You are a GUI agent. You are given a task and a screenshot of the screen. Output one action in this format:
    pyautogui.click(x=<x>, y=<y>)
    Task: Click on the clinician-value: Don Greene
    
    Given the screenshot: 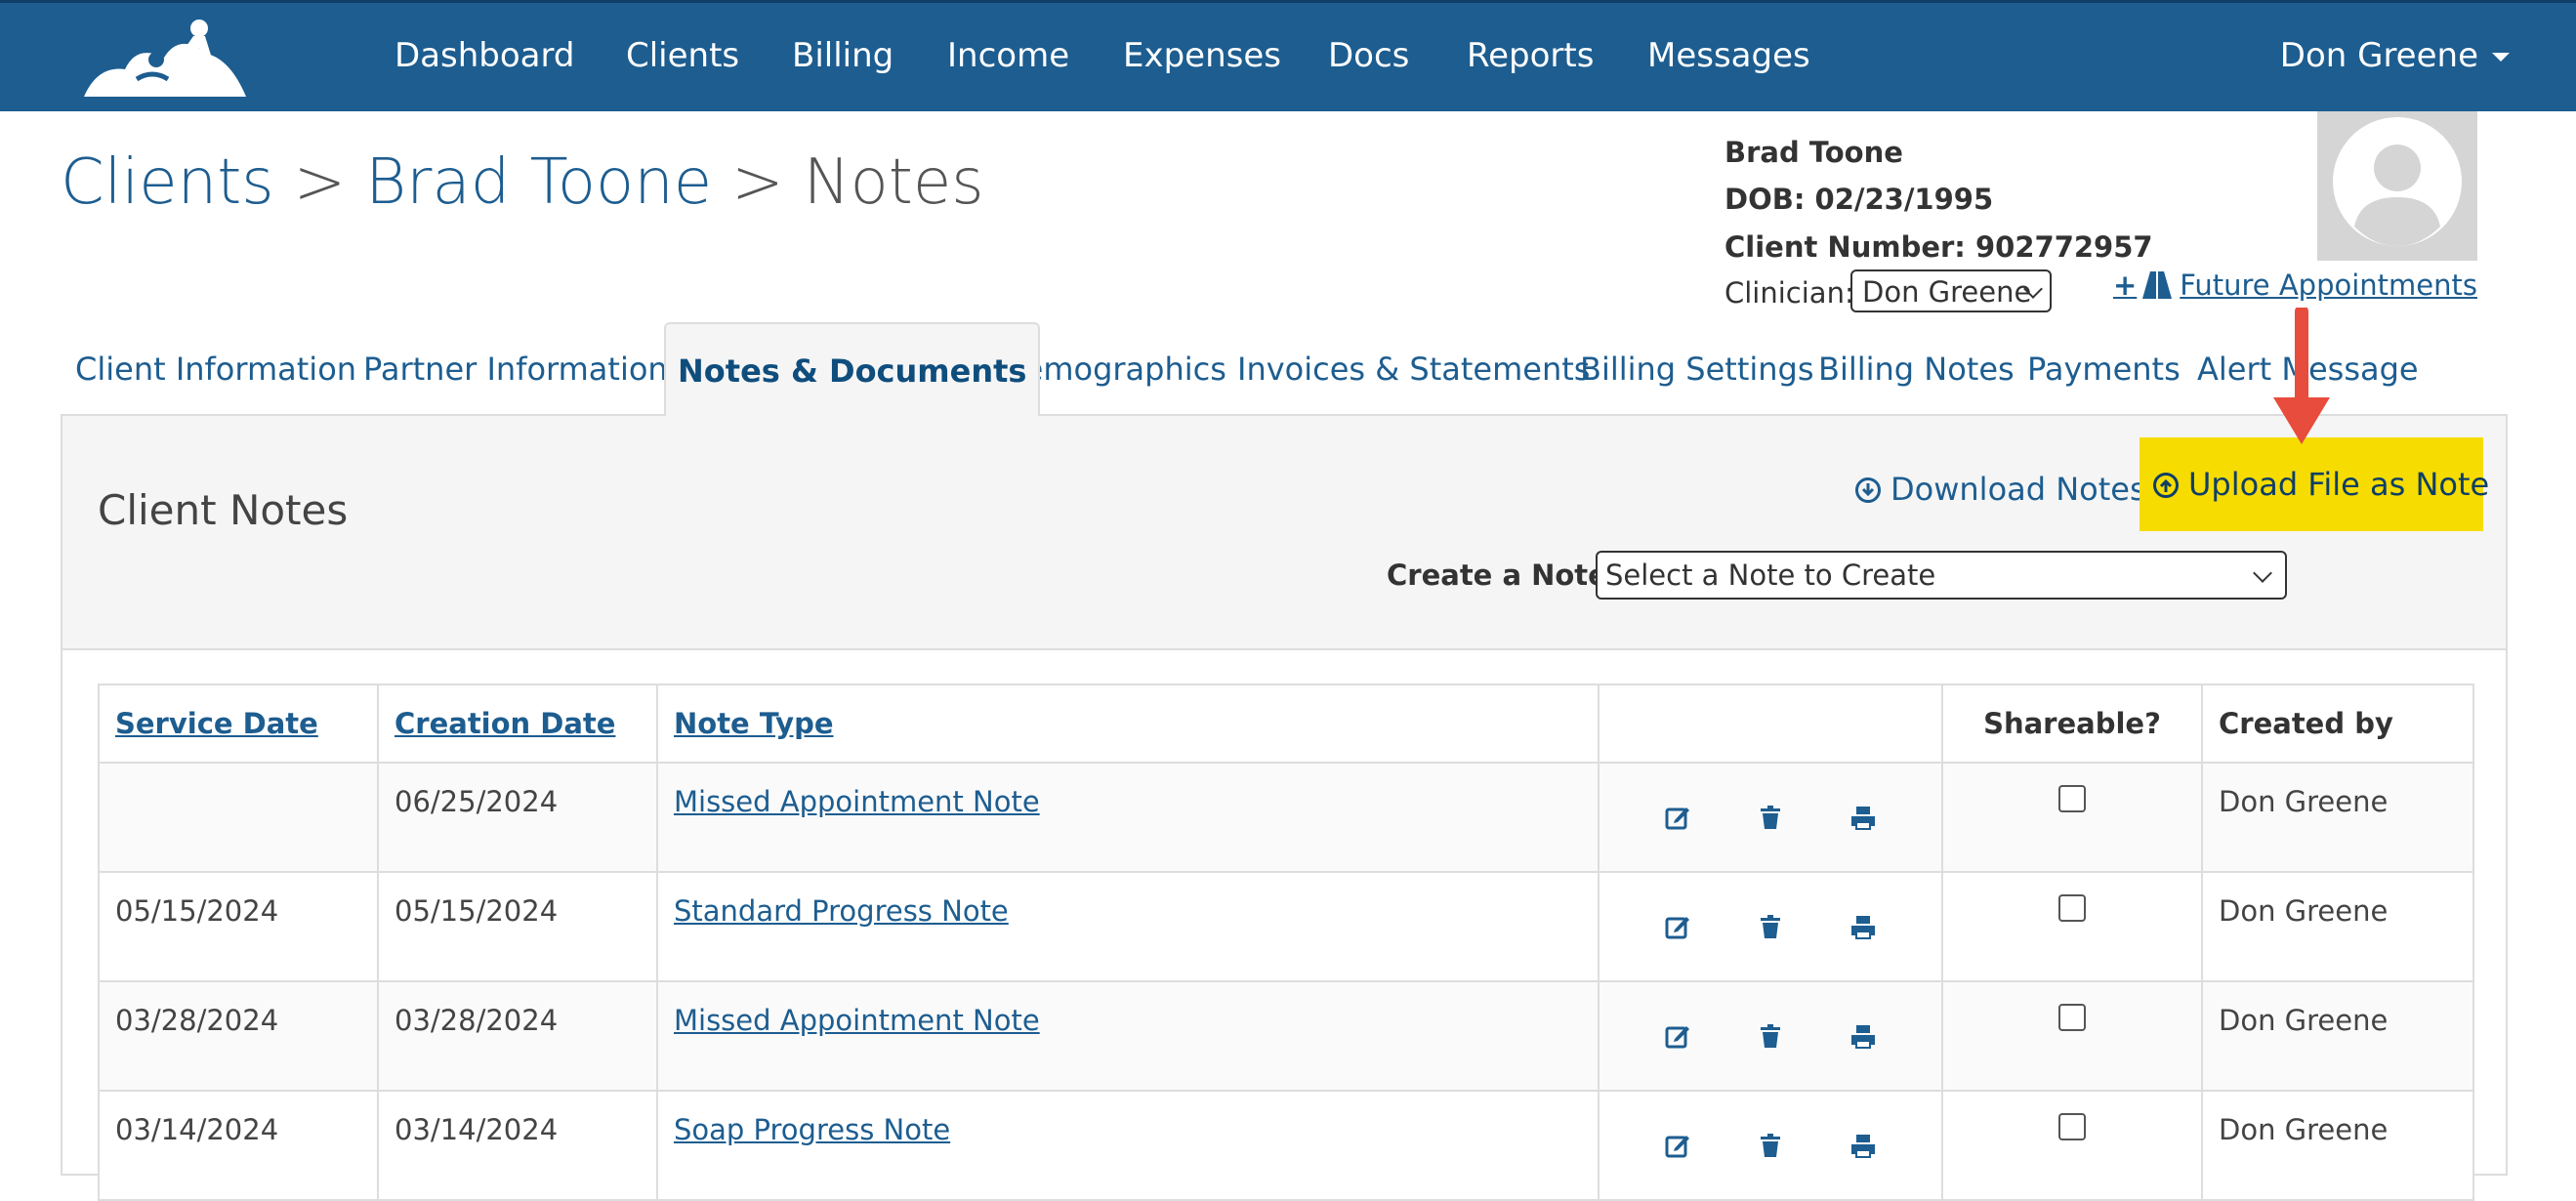 What is the action you would take?
    pyautogui.click(x=1947, y=292)
    